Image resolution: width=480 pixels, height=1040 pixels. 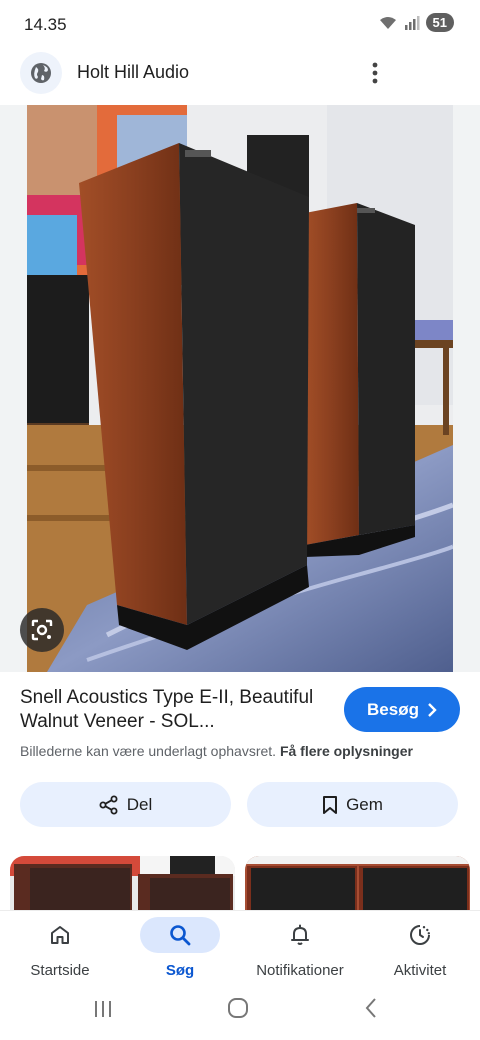 I want to click on bottom-navigation: Startside Søg Notifikationer Aktivitet, so click(x=240, y=950).